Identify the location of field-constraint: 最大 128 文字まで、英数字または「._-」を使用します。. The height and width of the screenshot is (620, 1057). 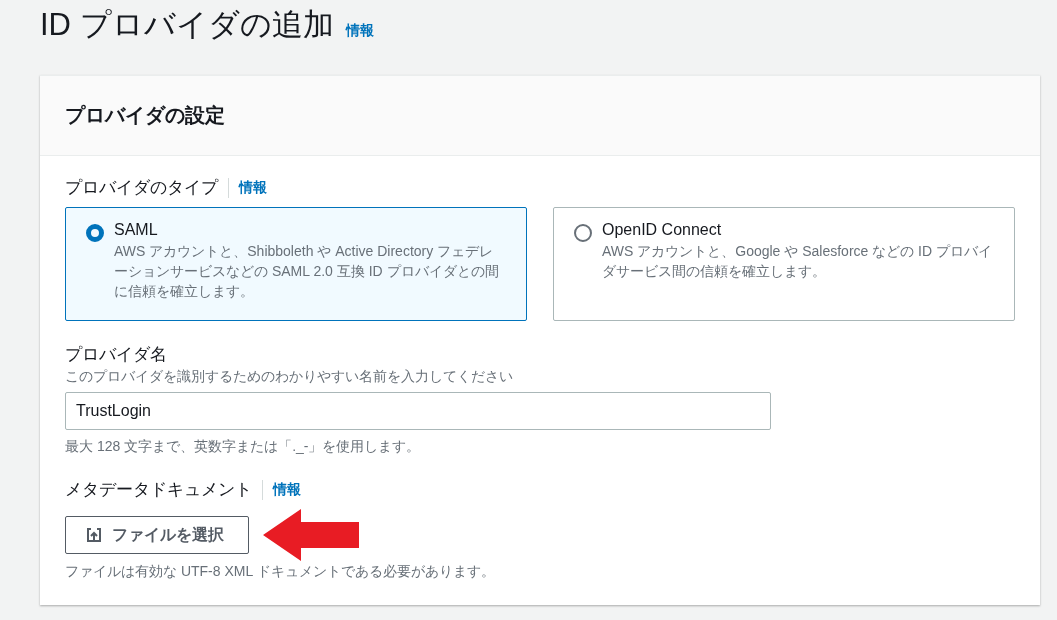
(243, 447).